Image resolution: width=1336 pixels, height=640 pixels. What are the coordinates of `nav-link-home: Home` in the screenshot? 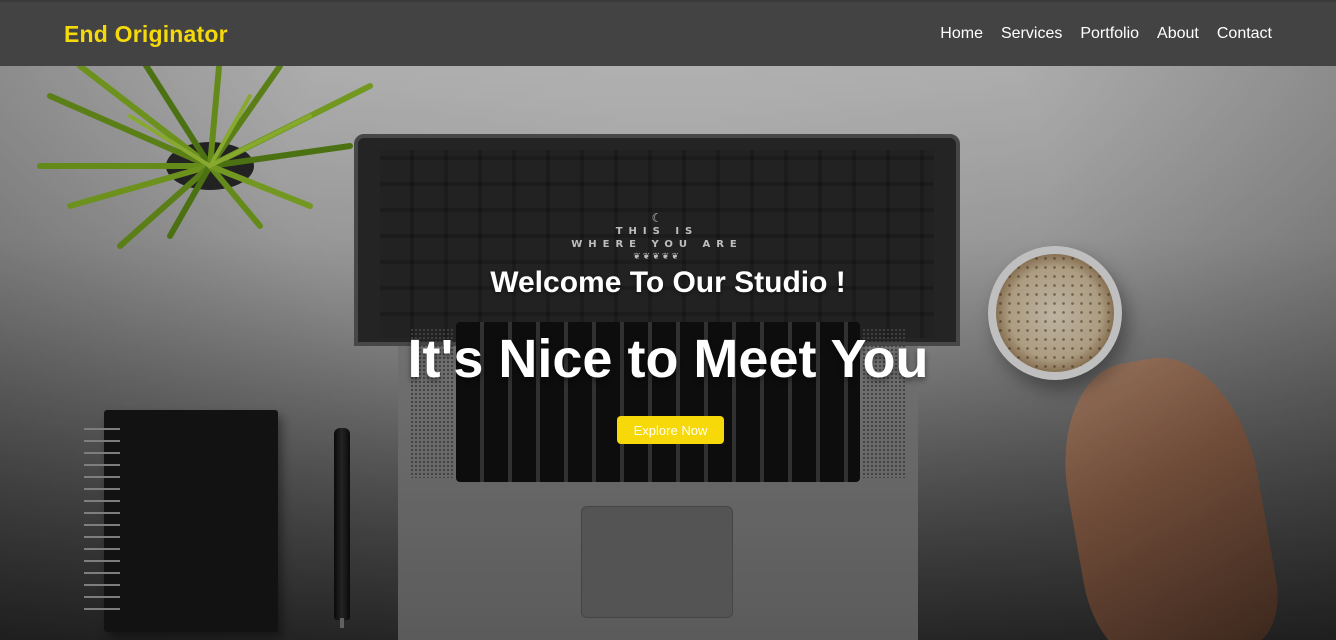 It's located at (961, 34).